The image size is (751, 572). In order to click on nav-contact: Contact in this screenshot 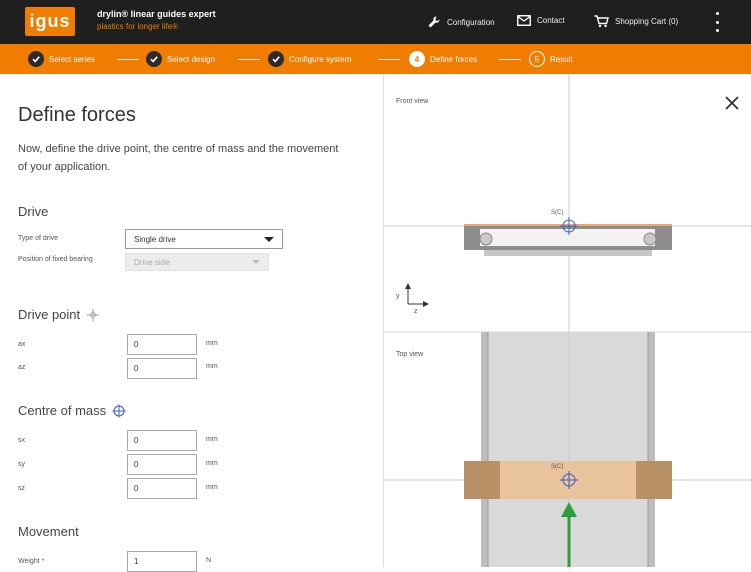, I will do `click(541, 20)`.